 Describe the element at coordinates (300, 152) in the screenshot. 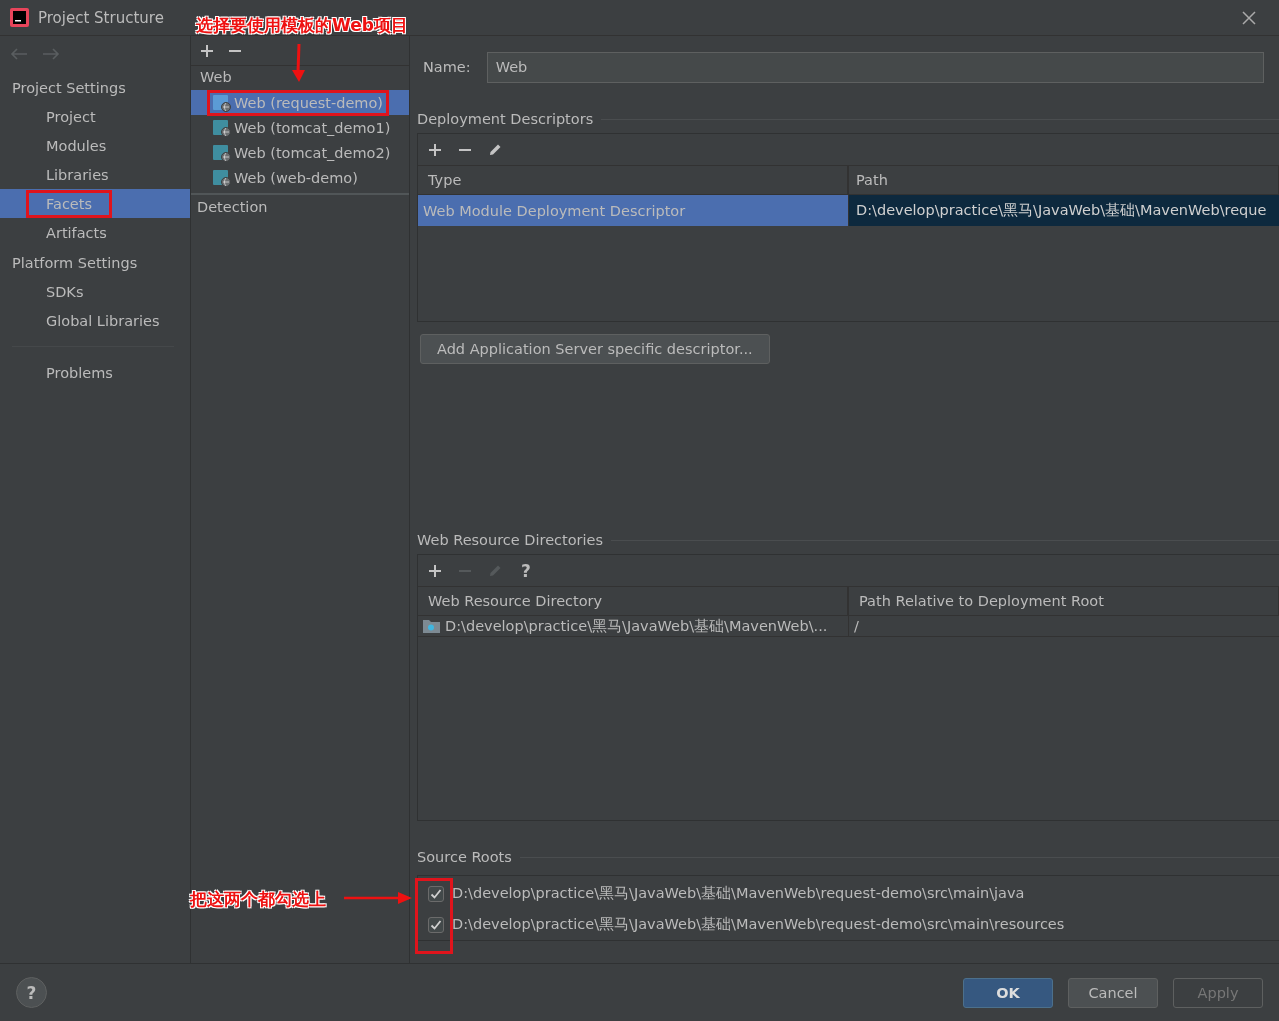

I see `facet-item: Web (tomcat_demo2)` at that location.